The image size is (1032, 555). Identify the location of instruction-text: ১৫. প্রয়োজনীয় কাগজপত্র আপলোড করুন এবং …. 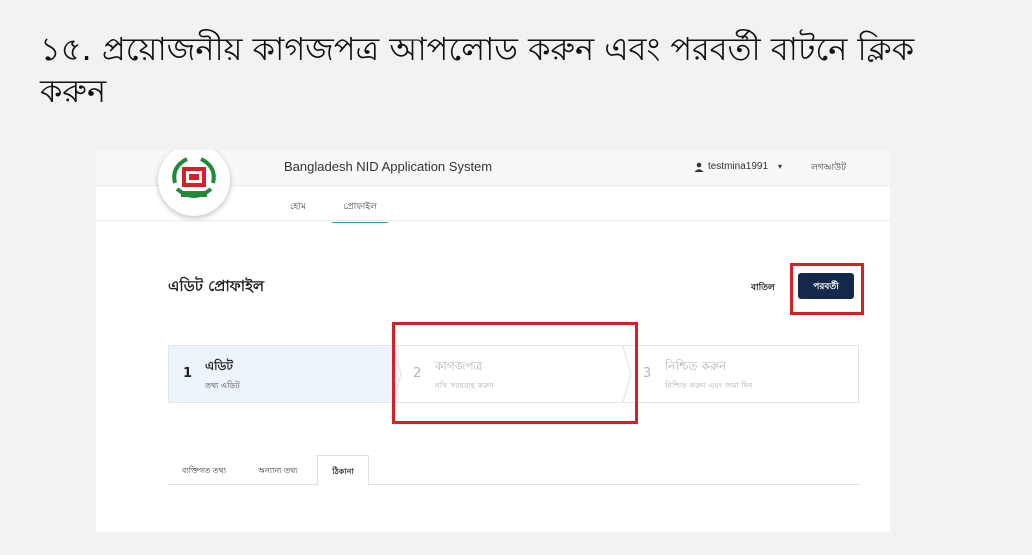
(520, 70).